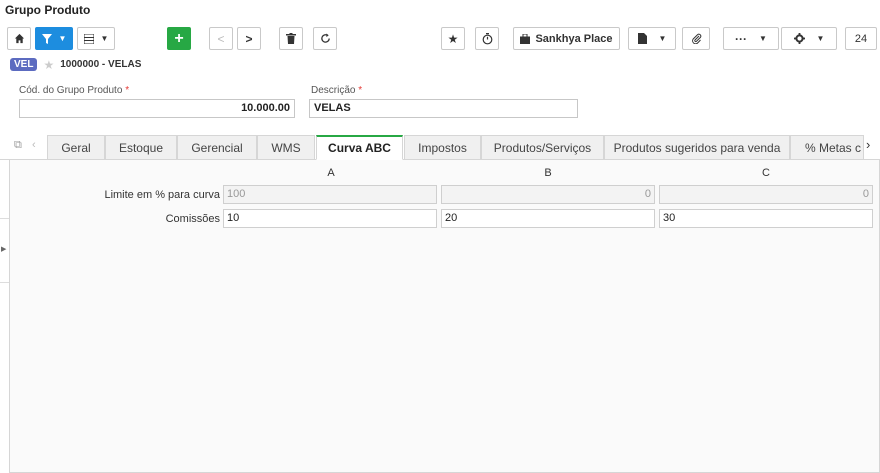 This screenshot has height=473, width=880. Describe the element at coordinates (24, 64) in the screenshot. I see `record-tag: VEL` at that location.